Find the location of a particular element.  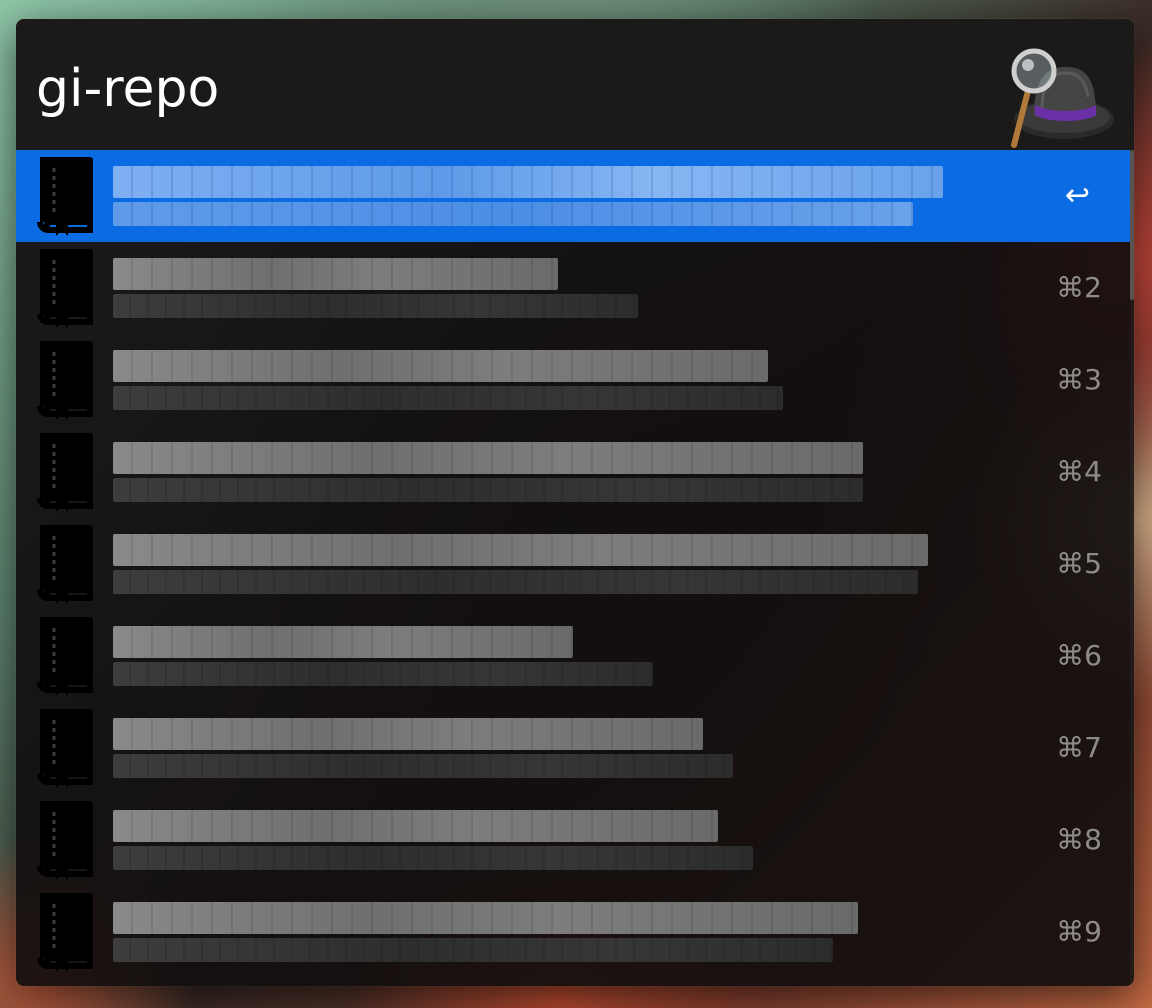

search-input is located at coordinates (486, 89).